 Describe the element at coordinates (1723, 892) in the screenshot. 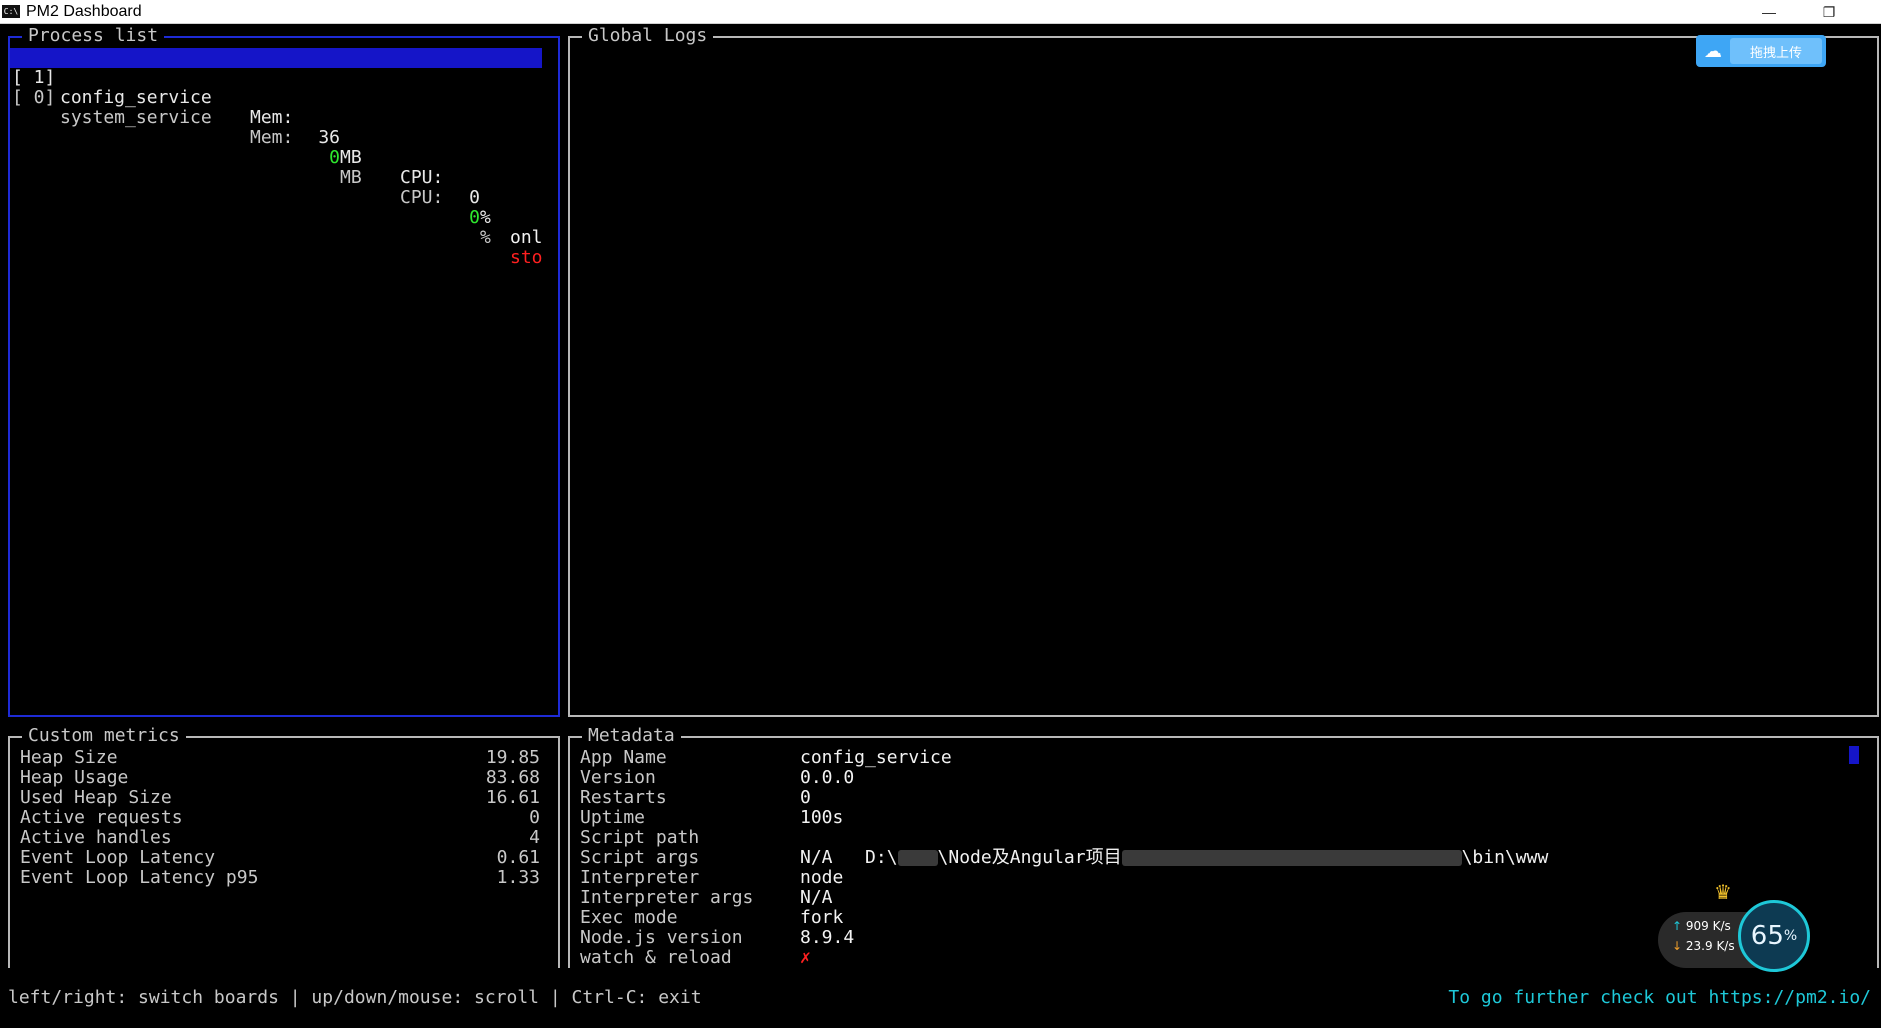

I see `crown-icon: ♛` at that location.